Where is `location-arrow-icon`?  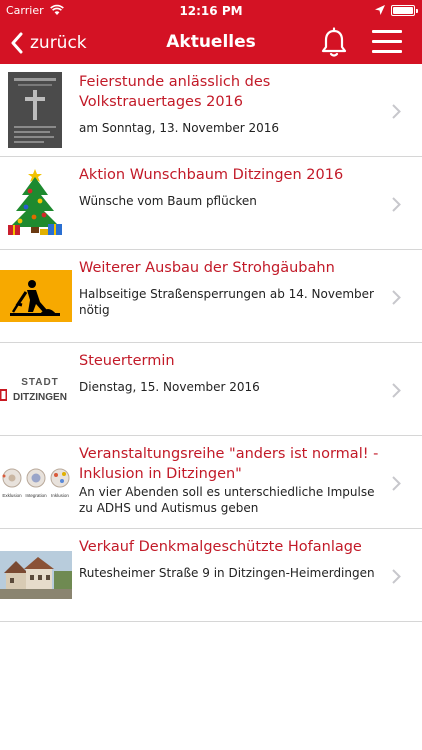
location-arrow-icon is located at coordinates (380, 10).